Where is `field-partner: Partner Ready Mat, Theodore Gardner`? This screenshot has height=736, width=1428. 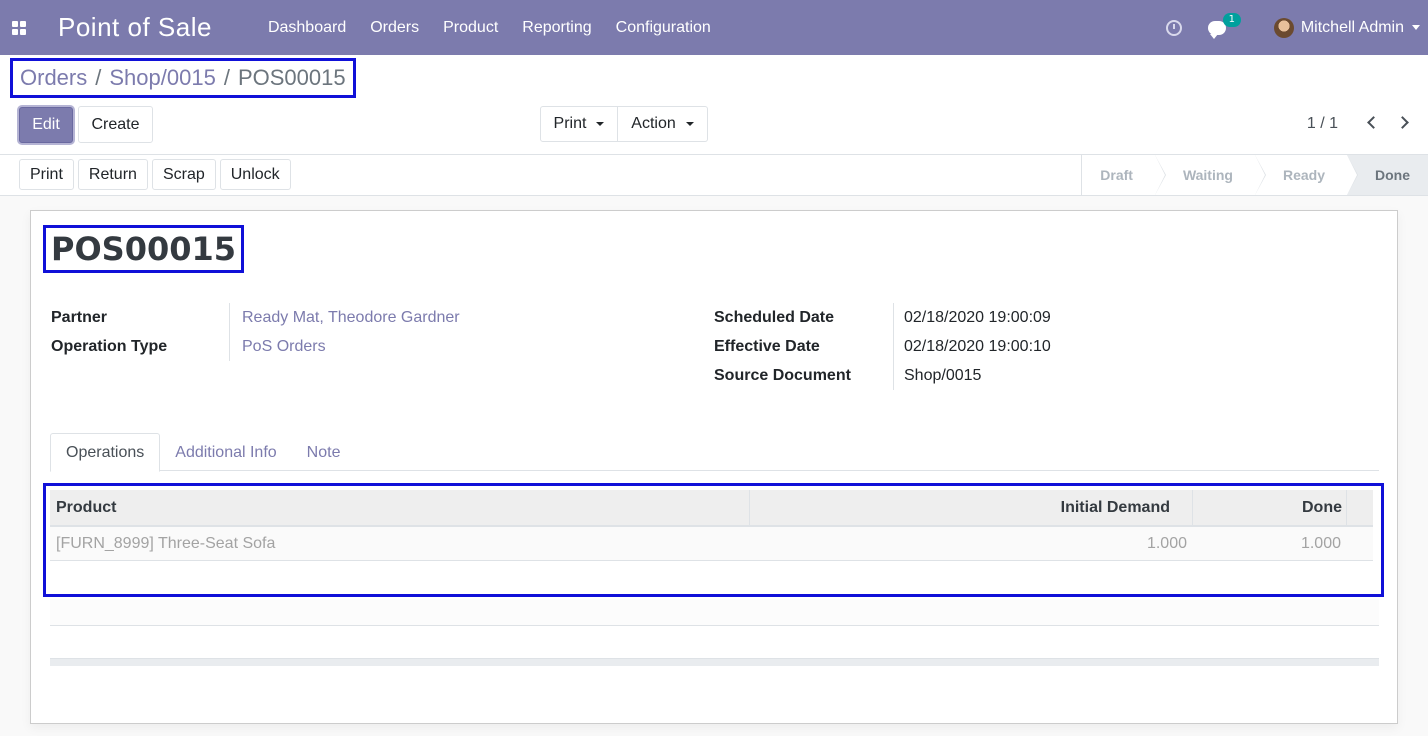
field-partner: Partner Ready Mat, Theodore Gardner is located at coordinates (255, 317).